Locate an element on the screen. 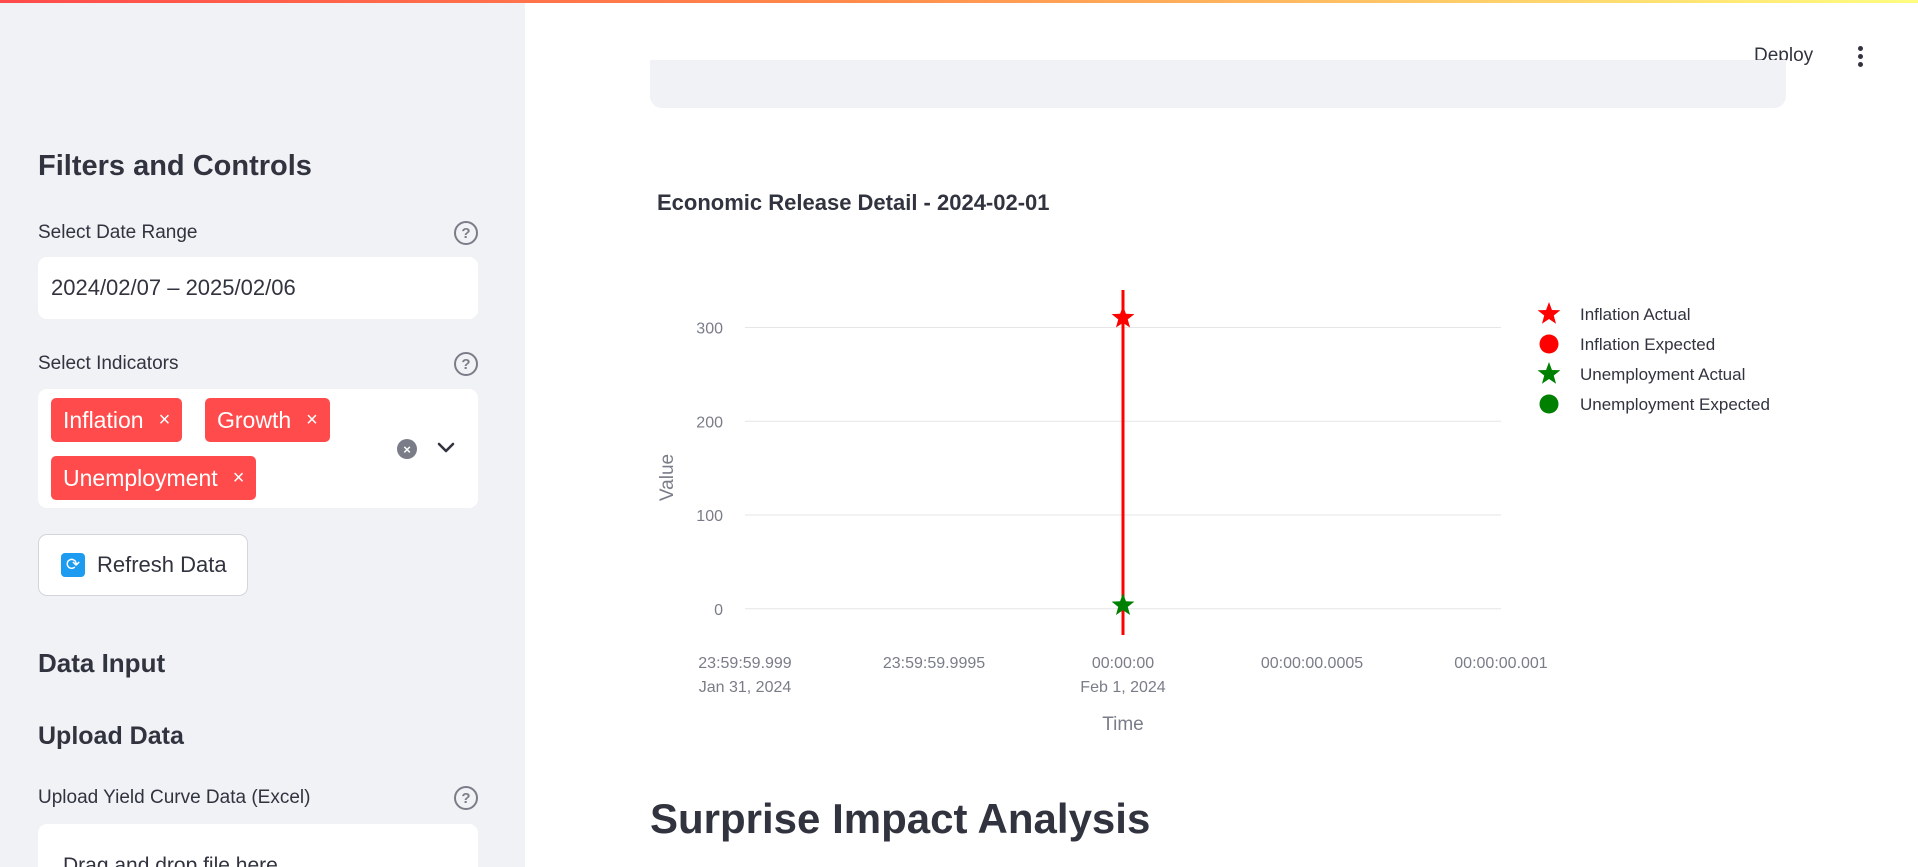 The height and width of the screenshot is (867, 1918). legend-label: Unemployment Actual is located at coordinates (1662, 374).